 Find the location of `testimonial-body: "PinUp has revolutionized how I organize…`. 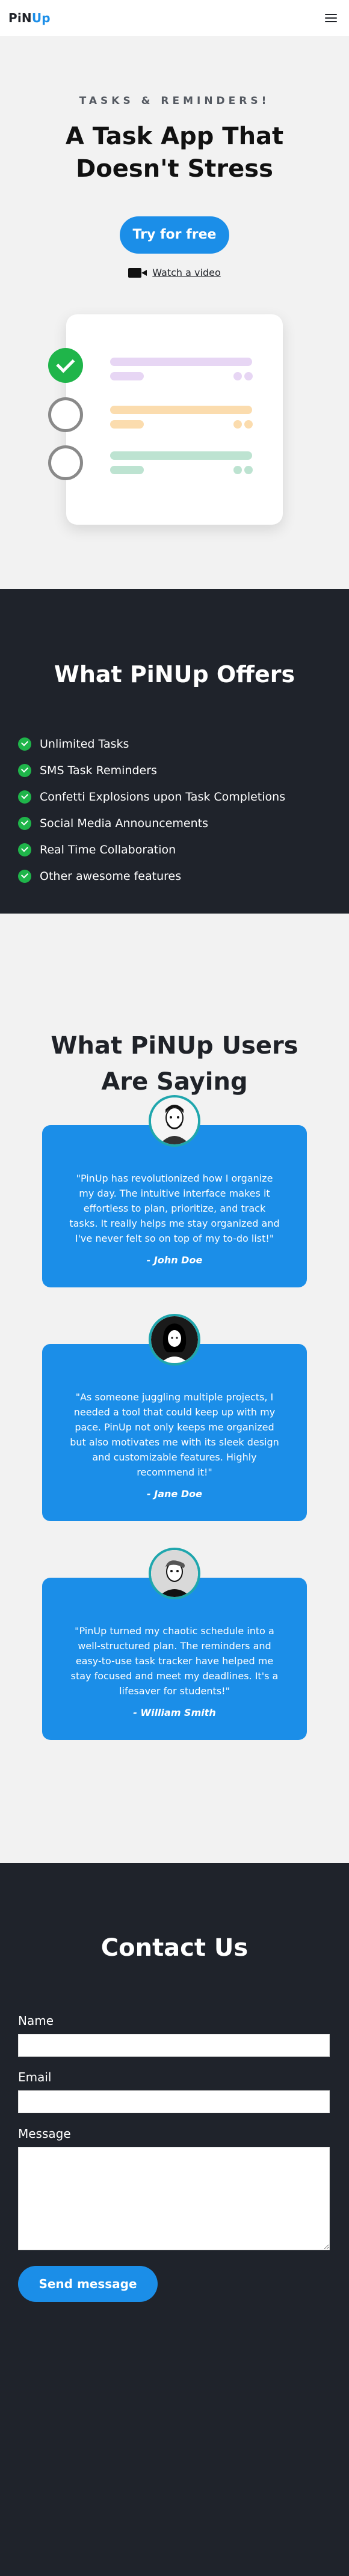

testimonial-body: "PinUp has revolutionized how I organize… is located at coordinates (174, 1206).